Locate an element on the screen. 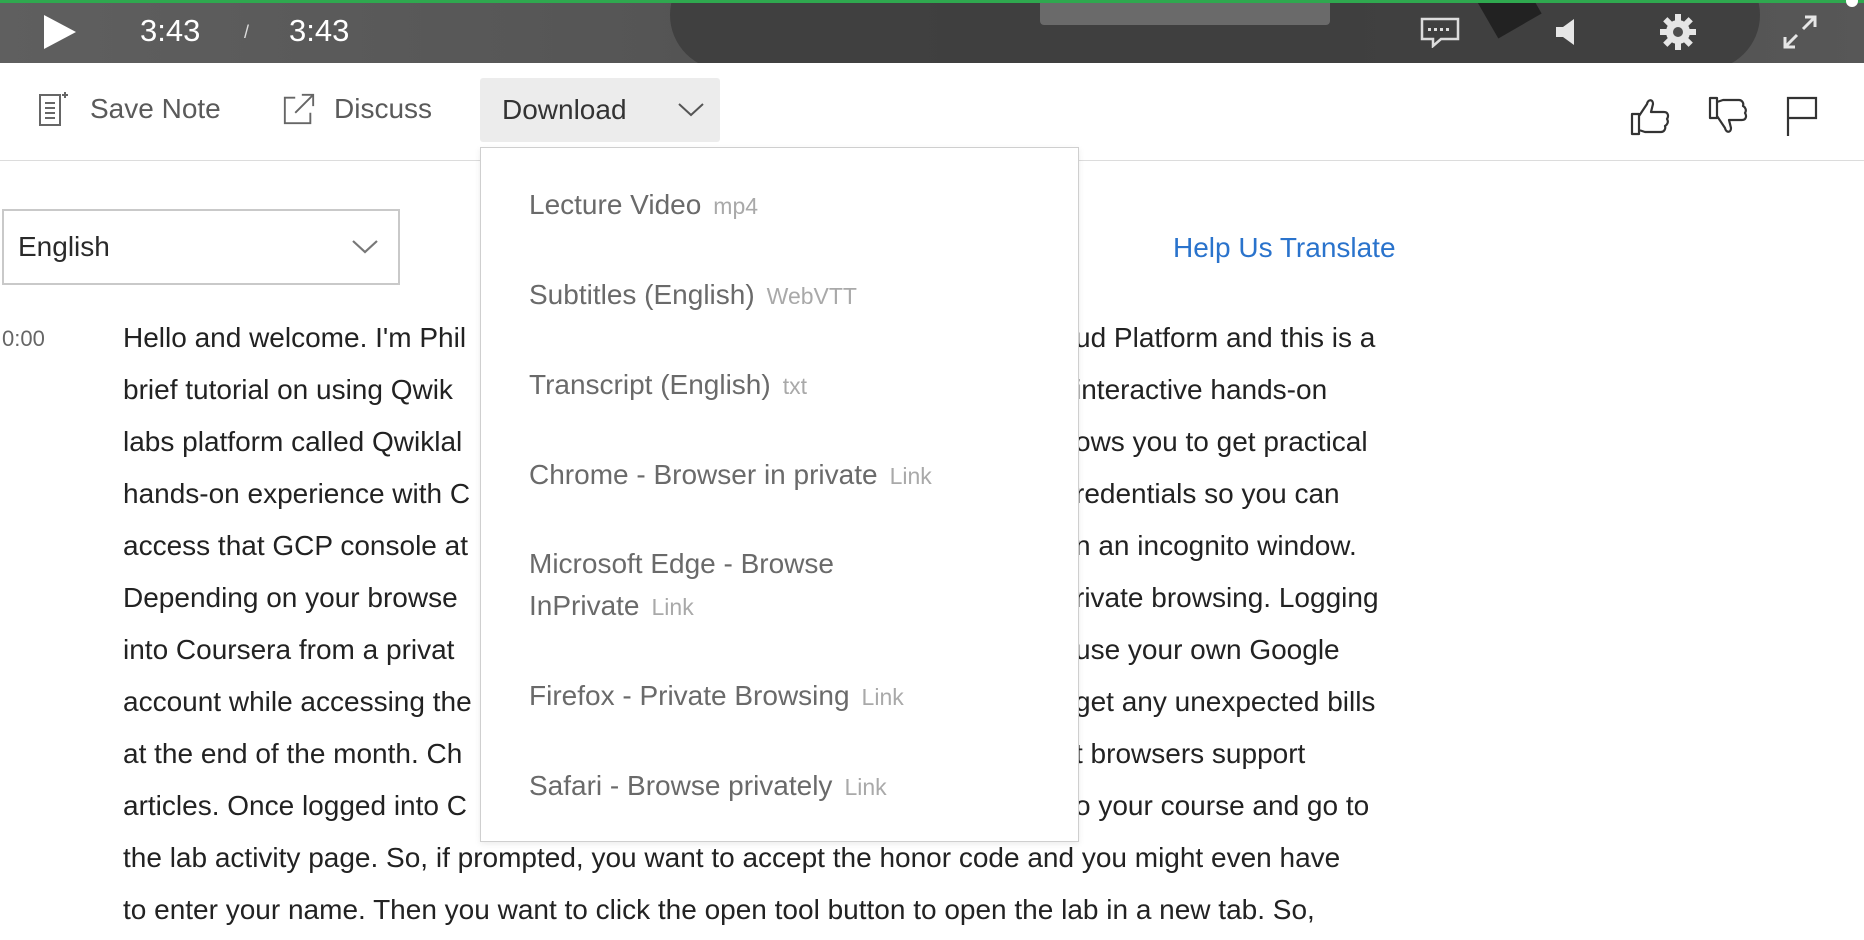 The image size is (1864, 940). menu-item-label: Safari - Browse privately is located at coordinates (681, 785).